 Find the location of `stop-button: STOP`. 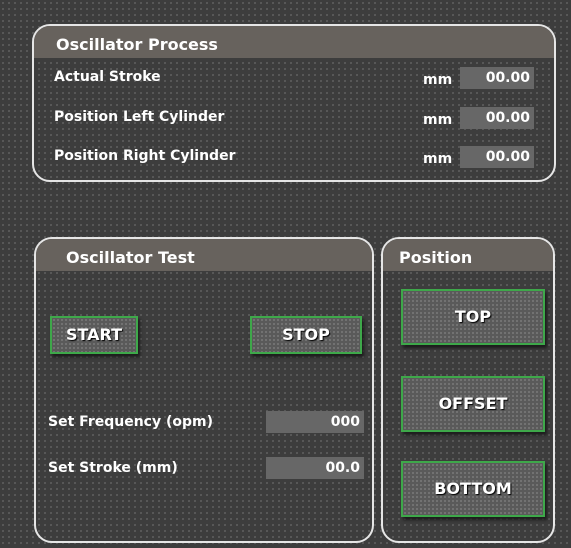

stop-button: STOP is located at coordinates (306, 335).